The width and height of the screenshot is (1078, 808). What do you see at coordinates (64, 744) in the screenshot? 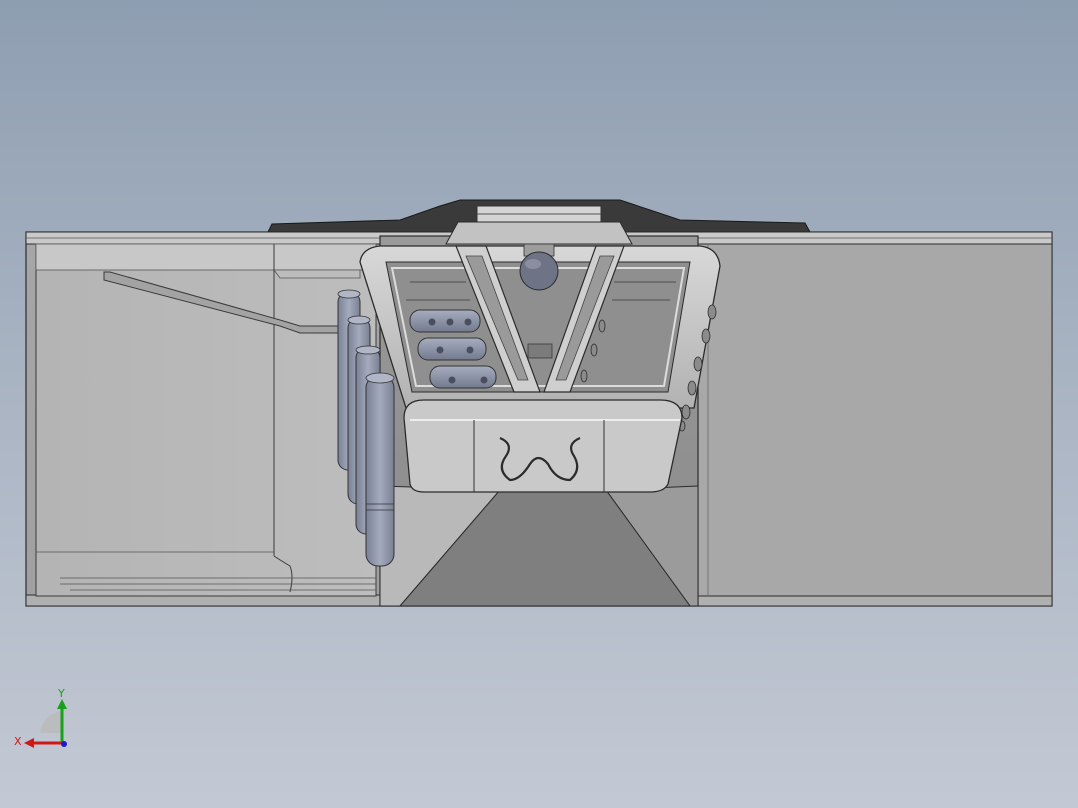
I see `z-axis-dot` at bounding box center [64, 744].